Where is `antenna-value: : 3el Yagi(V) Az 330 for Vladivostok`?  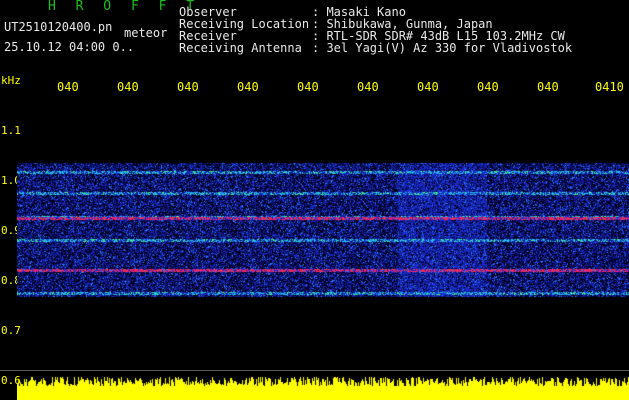 antenna-value: : 3el Yagi(V) Az 330 for Vladivostok is located at coordinates (442, 48).